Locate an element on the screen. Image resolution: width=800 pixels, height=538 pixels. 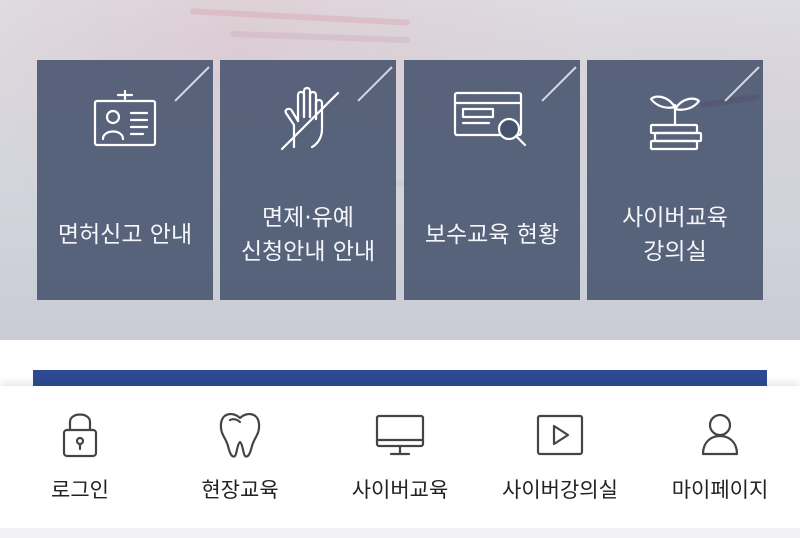
tile-label: 면허신고 안내 is located at coordinates (125, 235).